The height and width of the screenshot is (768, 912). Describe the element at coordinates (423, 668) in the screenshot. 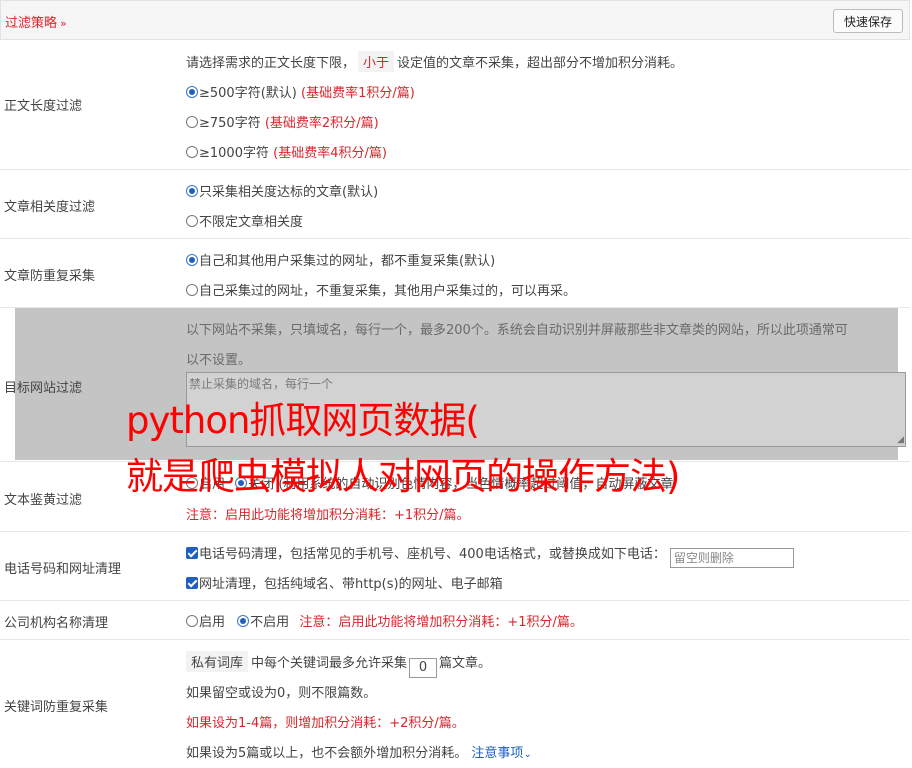

I see `max-articles-input: 0` at that location.